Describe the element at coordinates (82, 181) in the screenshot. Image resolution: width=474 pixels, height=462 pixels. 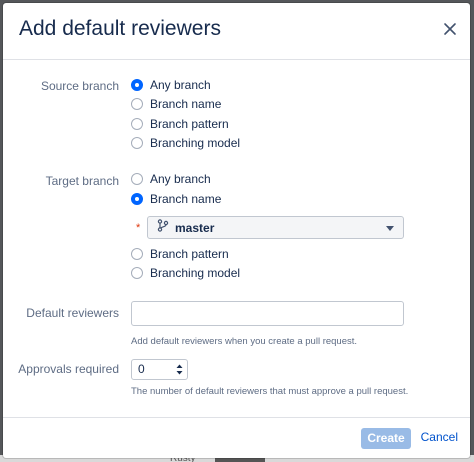
I see `target-branch-label: Target branch` at that location.